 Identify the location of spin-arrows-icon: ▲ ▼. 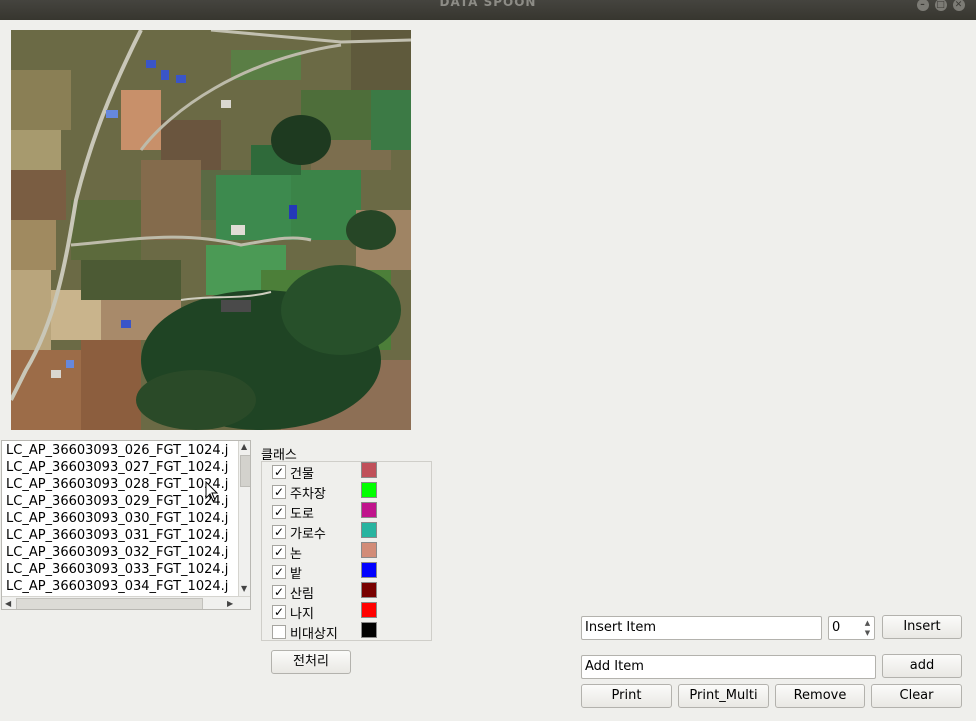
(867, 628).